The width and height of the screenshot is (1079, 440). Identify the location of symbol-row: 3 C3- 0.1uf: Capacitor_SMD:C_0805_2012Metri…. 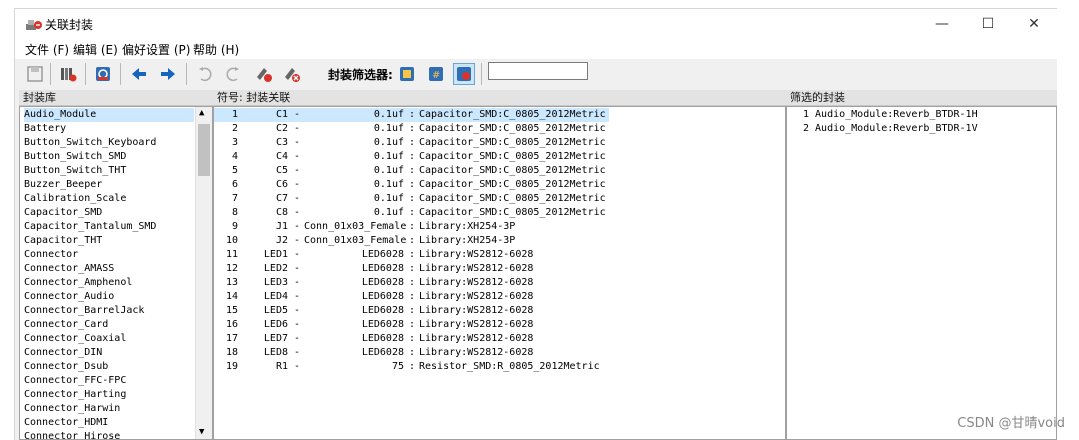
(411, 143).